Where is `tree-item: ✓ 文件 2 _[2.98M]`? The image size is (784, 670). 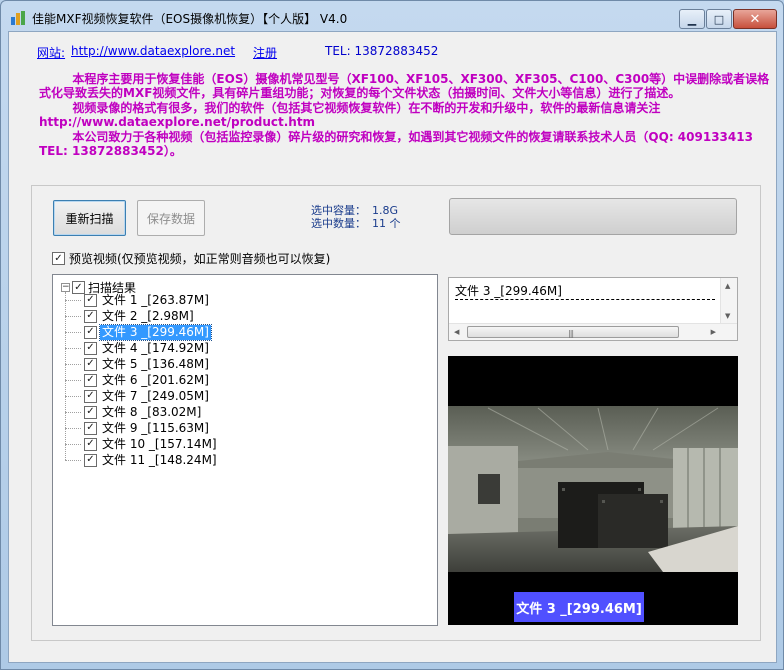 tree-item: ✓ 文件 2 _[2.98M] is located at coordinates (130, 316).